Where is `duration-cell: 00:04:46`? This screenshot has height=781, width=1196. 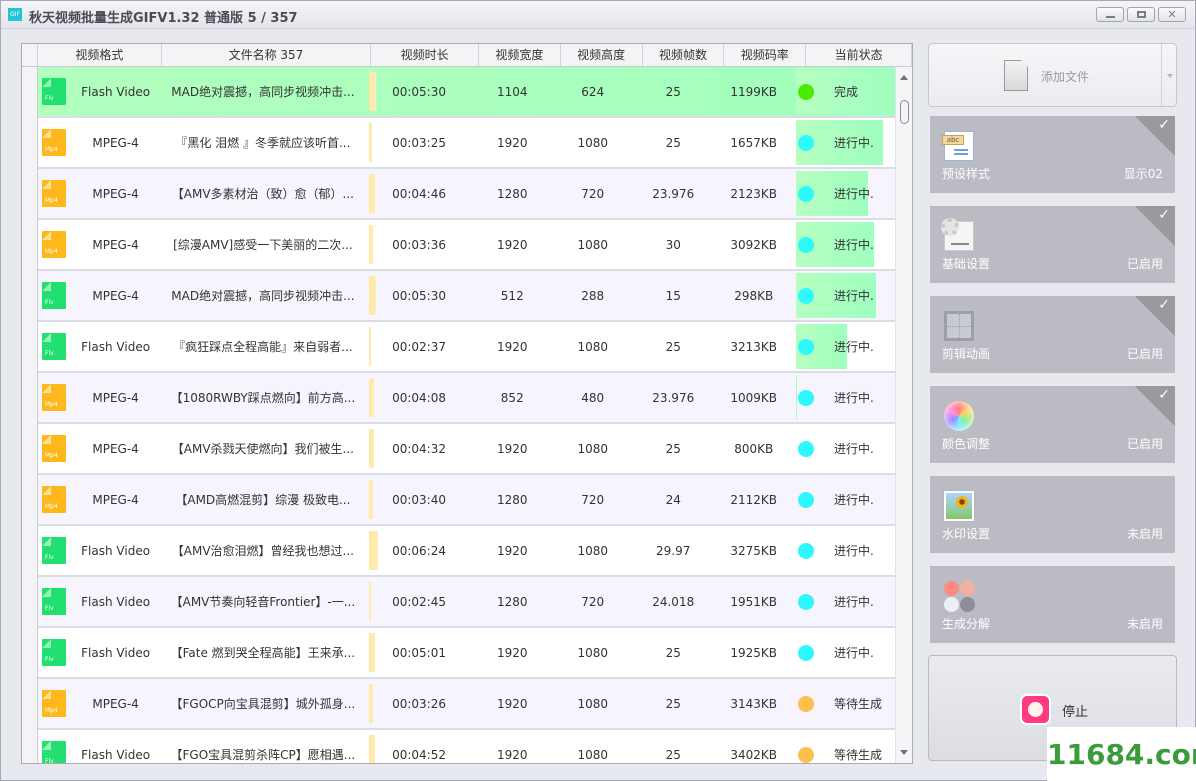 duration-cell: 00:04:46 is located at coordinates (419, 193).